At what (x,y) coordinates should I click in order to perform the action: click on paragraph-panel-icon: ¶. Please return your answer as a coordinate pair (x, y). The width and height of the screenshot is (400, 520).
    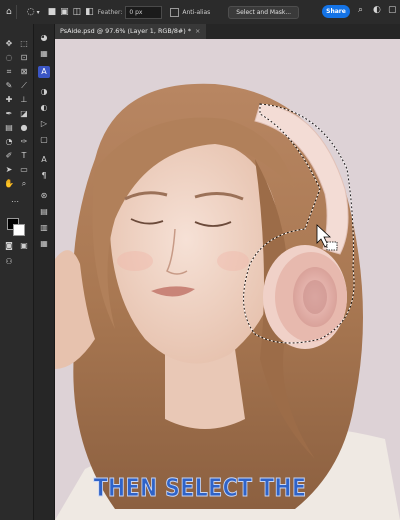
    Looking at the image, I should click on (44, 176).